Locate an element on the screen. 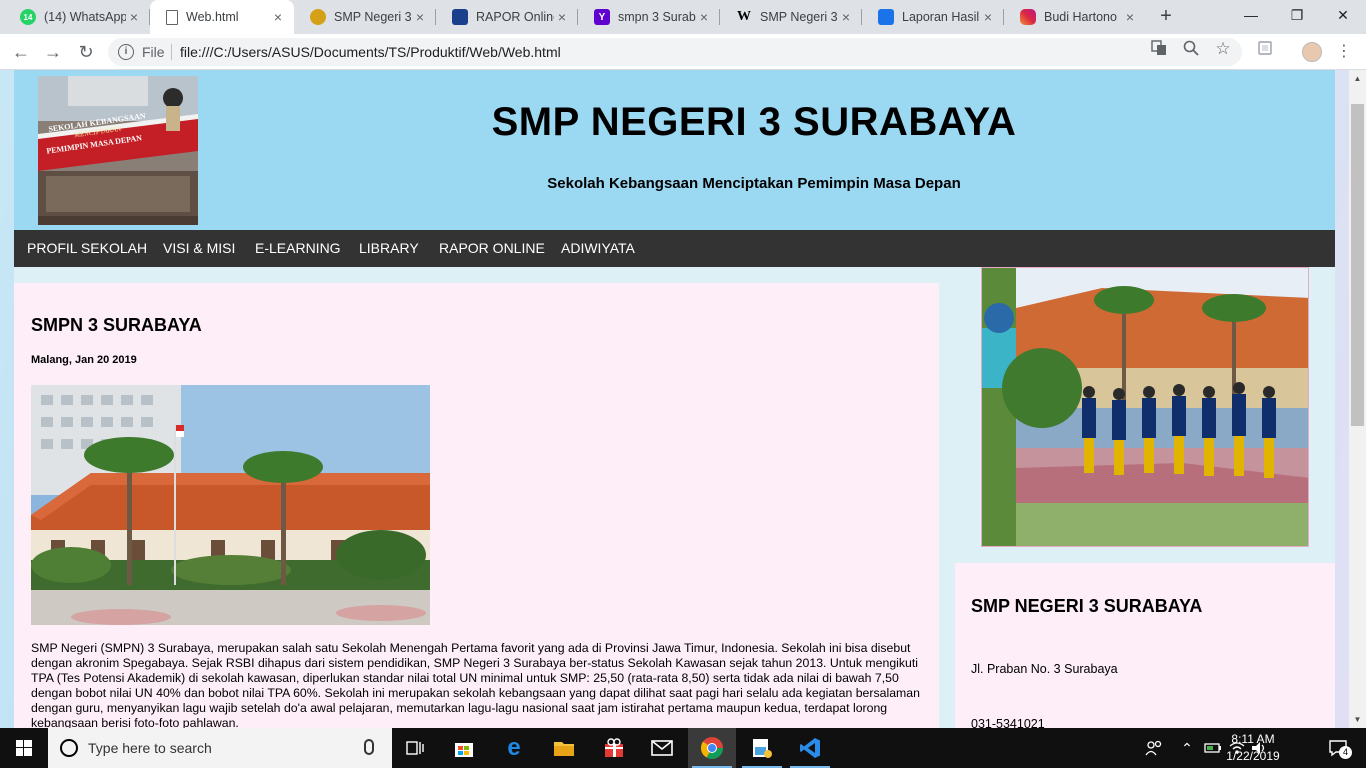 This screenshot has width=1366, height=768. scroll-up-arrow-icon: ▲ is located at coordinates (1357, 78).